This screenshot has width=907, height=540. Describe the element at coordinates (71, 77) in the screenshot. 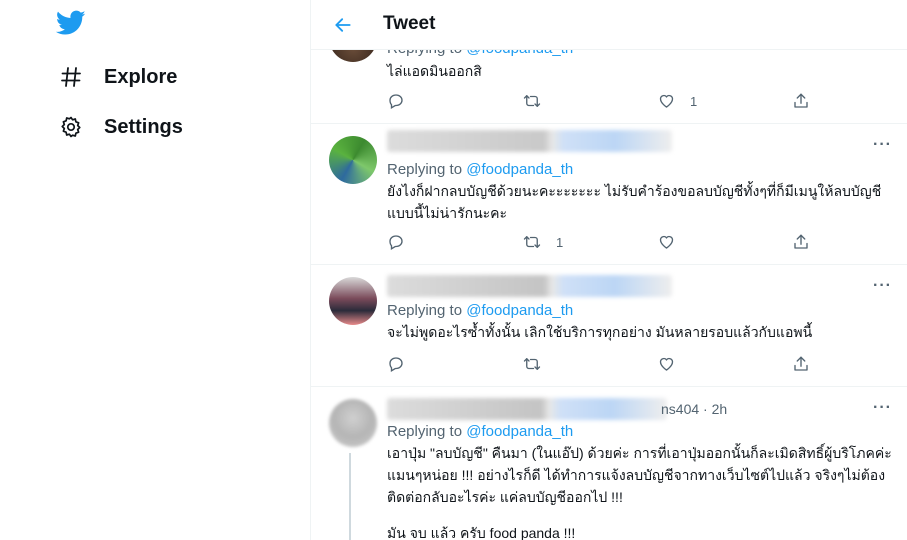

I see `hashtag-icon` at that location.